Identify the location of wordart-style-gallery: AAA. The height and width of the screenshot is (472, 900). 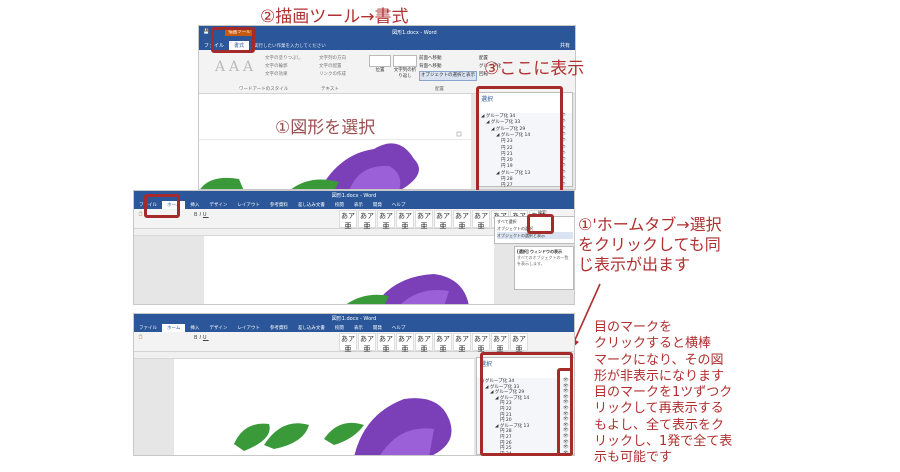
(234, 65).